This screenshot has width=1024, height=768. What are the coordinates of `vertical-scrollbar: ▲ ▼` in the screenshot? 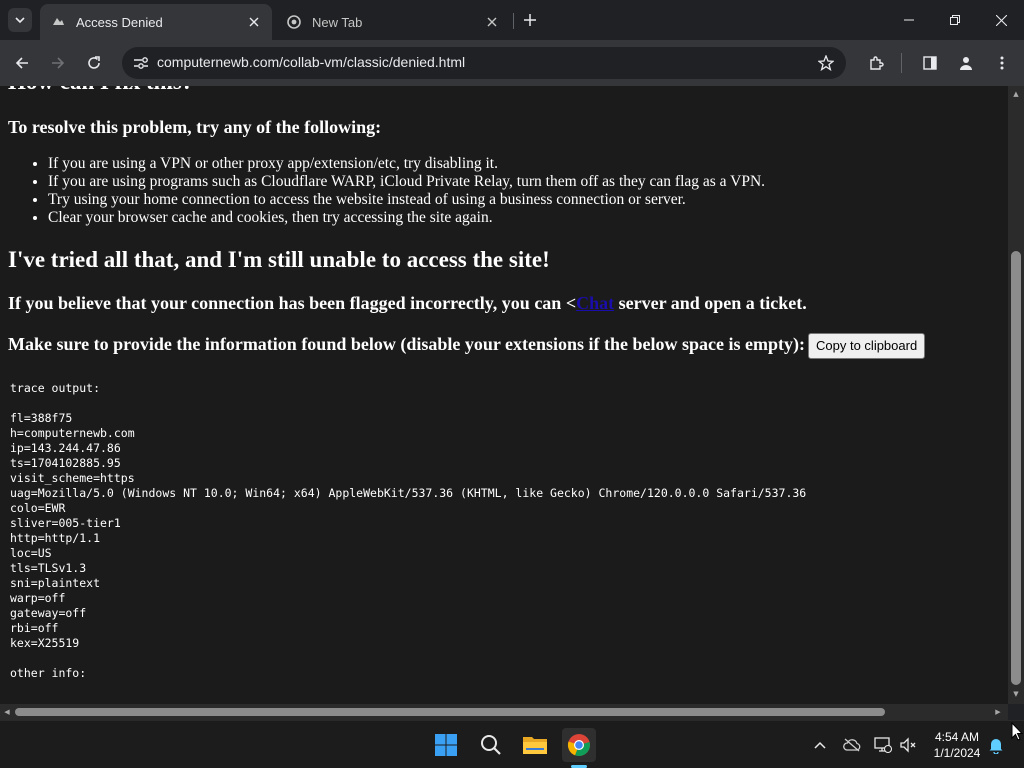 It's located at (1016, 395).